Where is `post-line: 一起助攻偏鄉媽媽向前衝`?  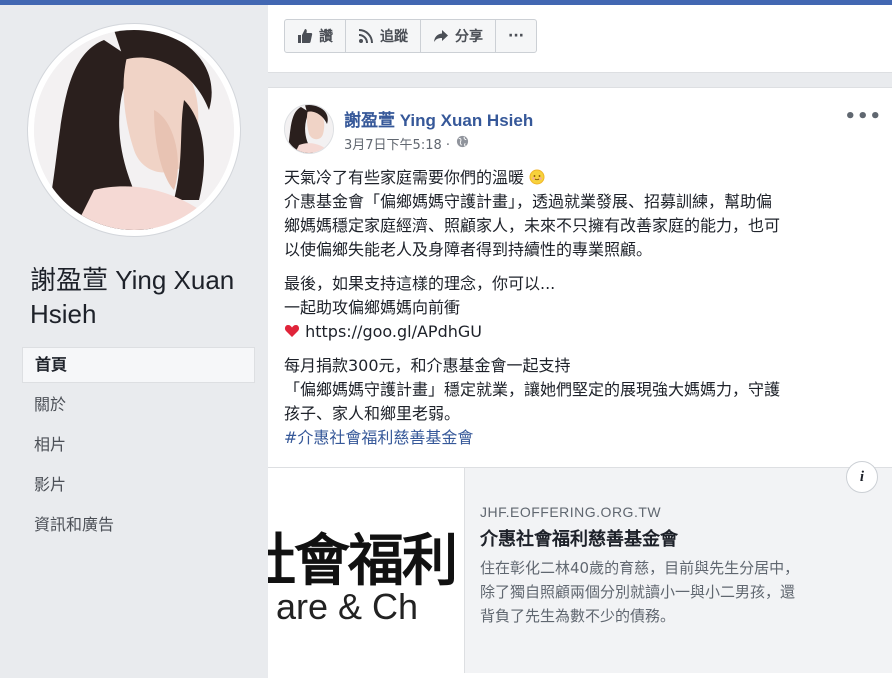 post-line: 一起助攻偏鄉媽媽向前衝 is located at coordinates (372, 307).